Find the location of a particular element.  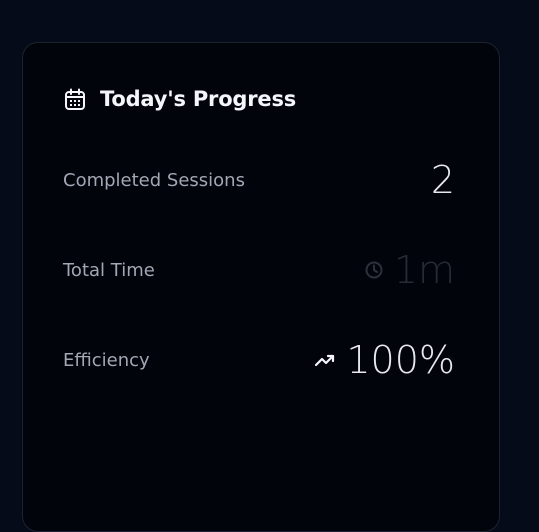

total-time-row: Total Time 1m is located at coordinates (259, 270).